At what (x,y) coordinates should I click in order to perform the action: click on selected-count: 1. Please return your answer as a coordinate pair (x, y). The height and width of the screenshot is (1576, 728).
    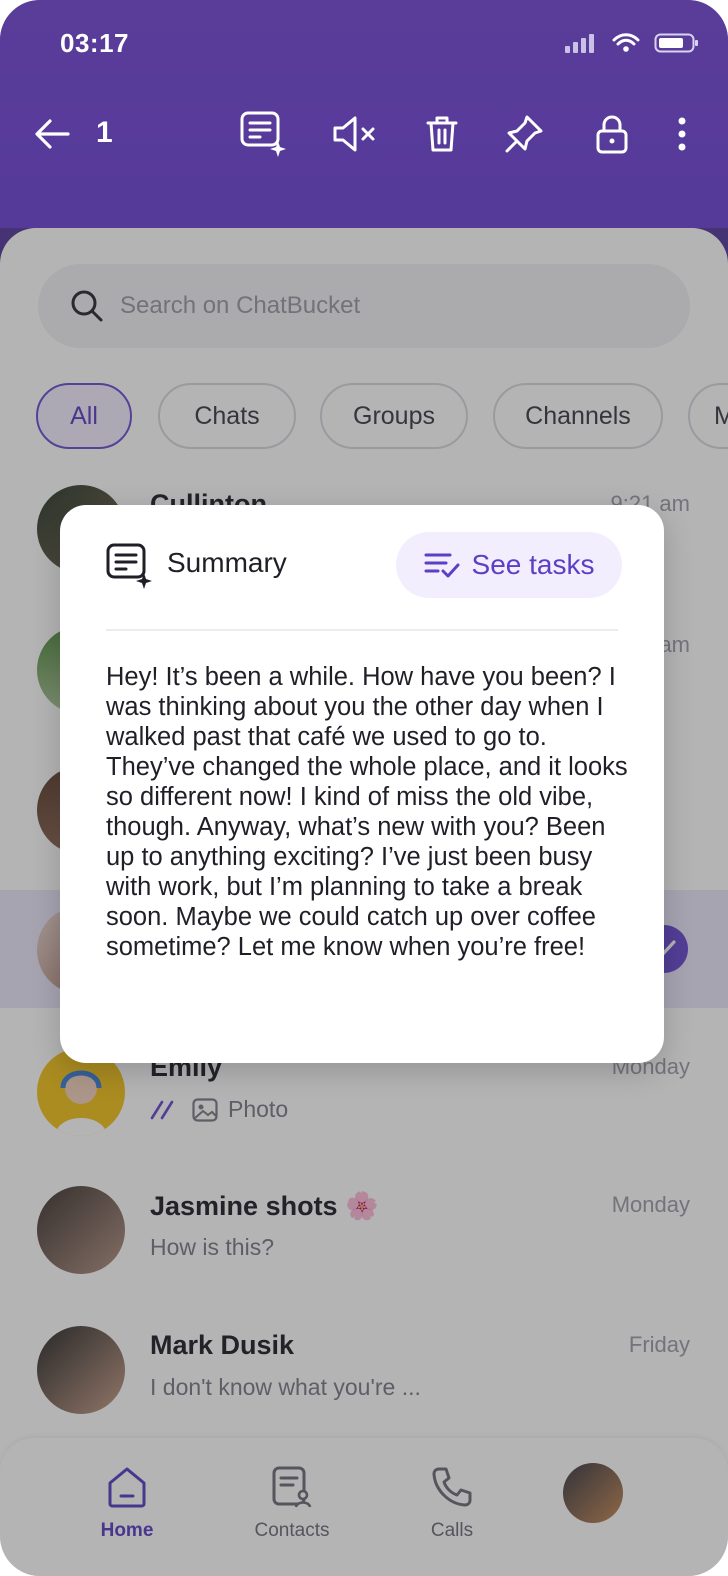
    Looking at the image, I should click on (104, 132).